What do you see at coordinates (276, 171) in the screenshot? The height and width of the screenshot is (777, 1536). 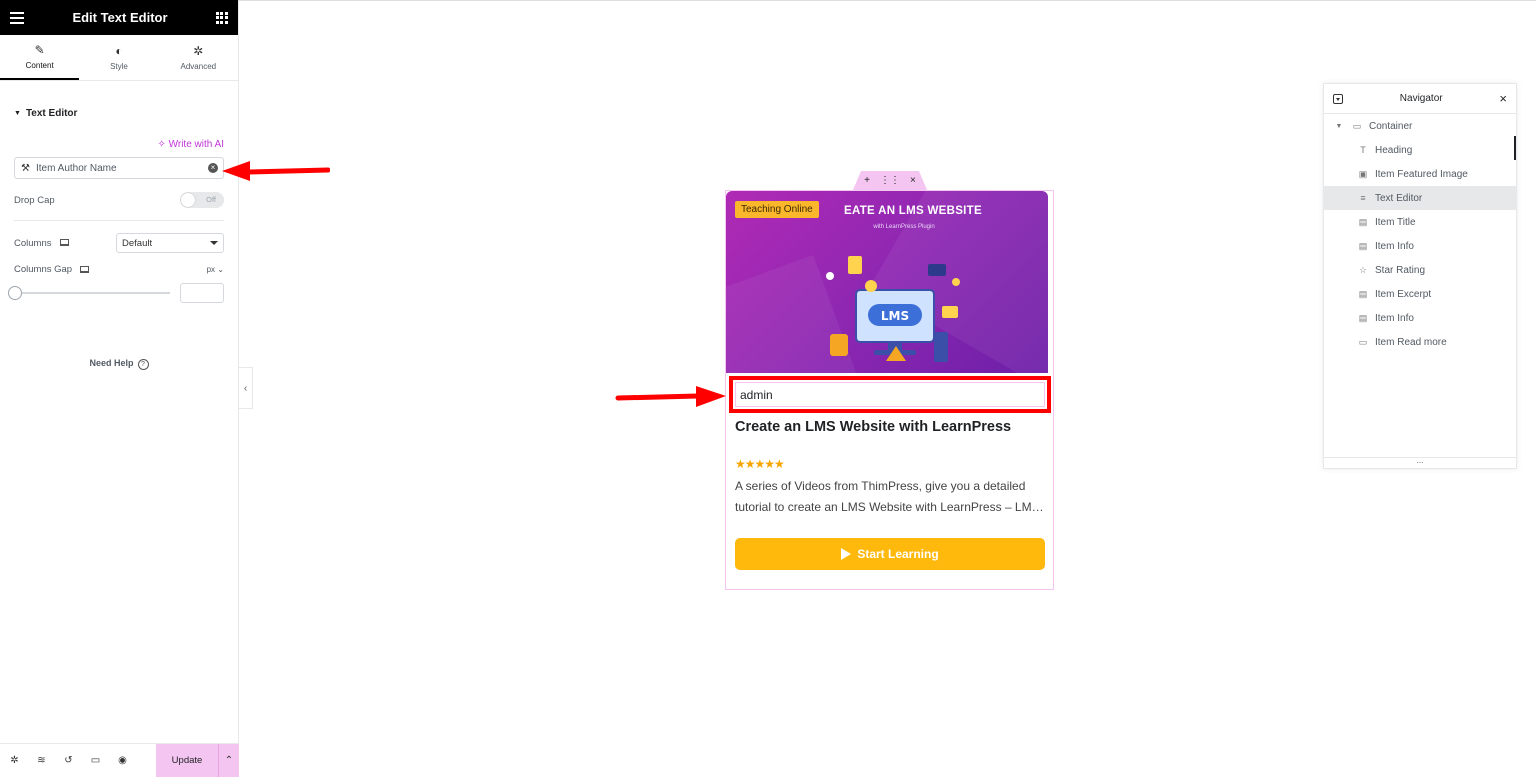 I see `annotation-arrow-left` at bounding box center [276, 171].